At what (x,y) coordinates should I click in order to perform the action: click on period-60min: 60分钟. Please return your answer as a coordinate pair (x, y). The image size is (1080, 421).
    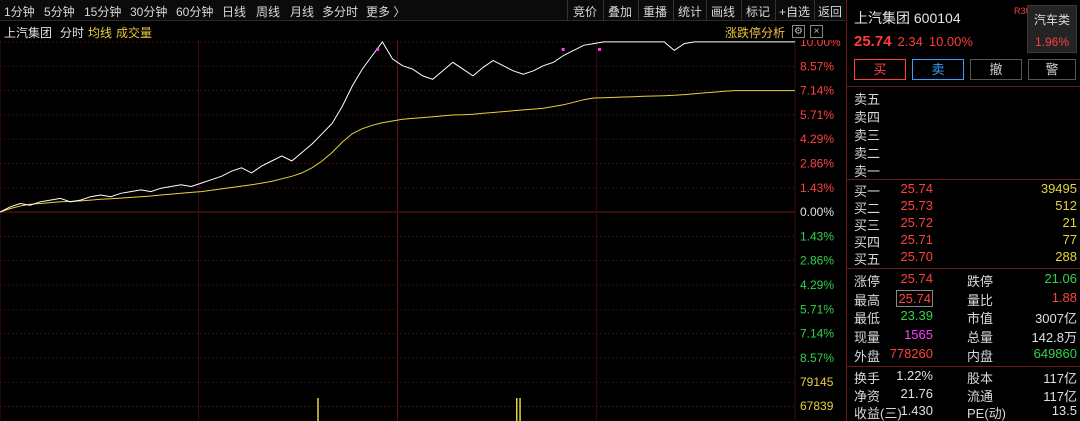
    Looking at the image, I should click on (194, 11).